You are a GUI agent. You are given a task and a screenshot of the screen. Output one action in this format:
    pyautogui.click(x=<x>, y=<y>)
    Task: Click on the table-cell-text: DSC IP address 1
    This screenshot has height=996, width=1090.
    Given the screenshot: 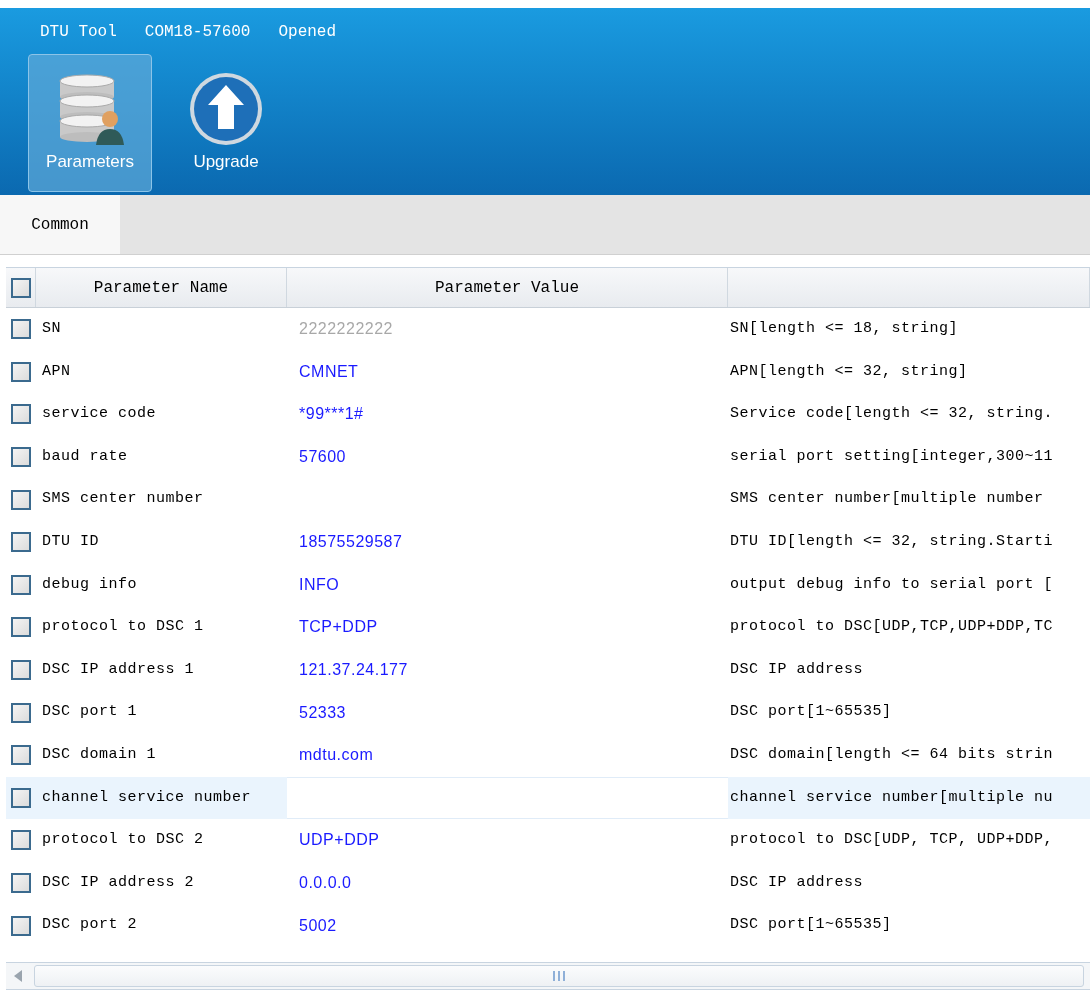 What is the action you would take?
    pyautogui.click(x=118, y=669)
    